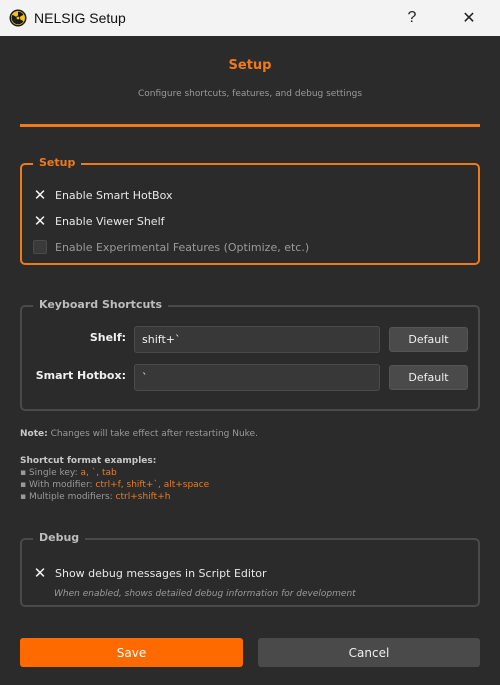  I want to click on help-button: ?, so click(412, 18).